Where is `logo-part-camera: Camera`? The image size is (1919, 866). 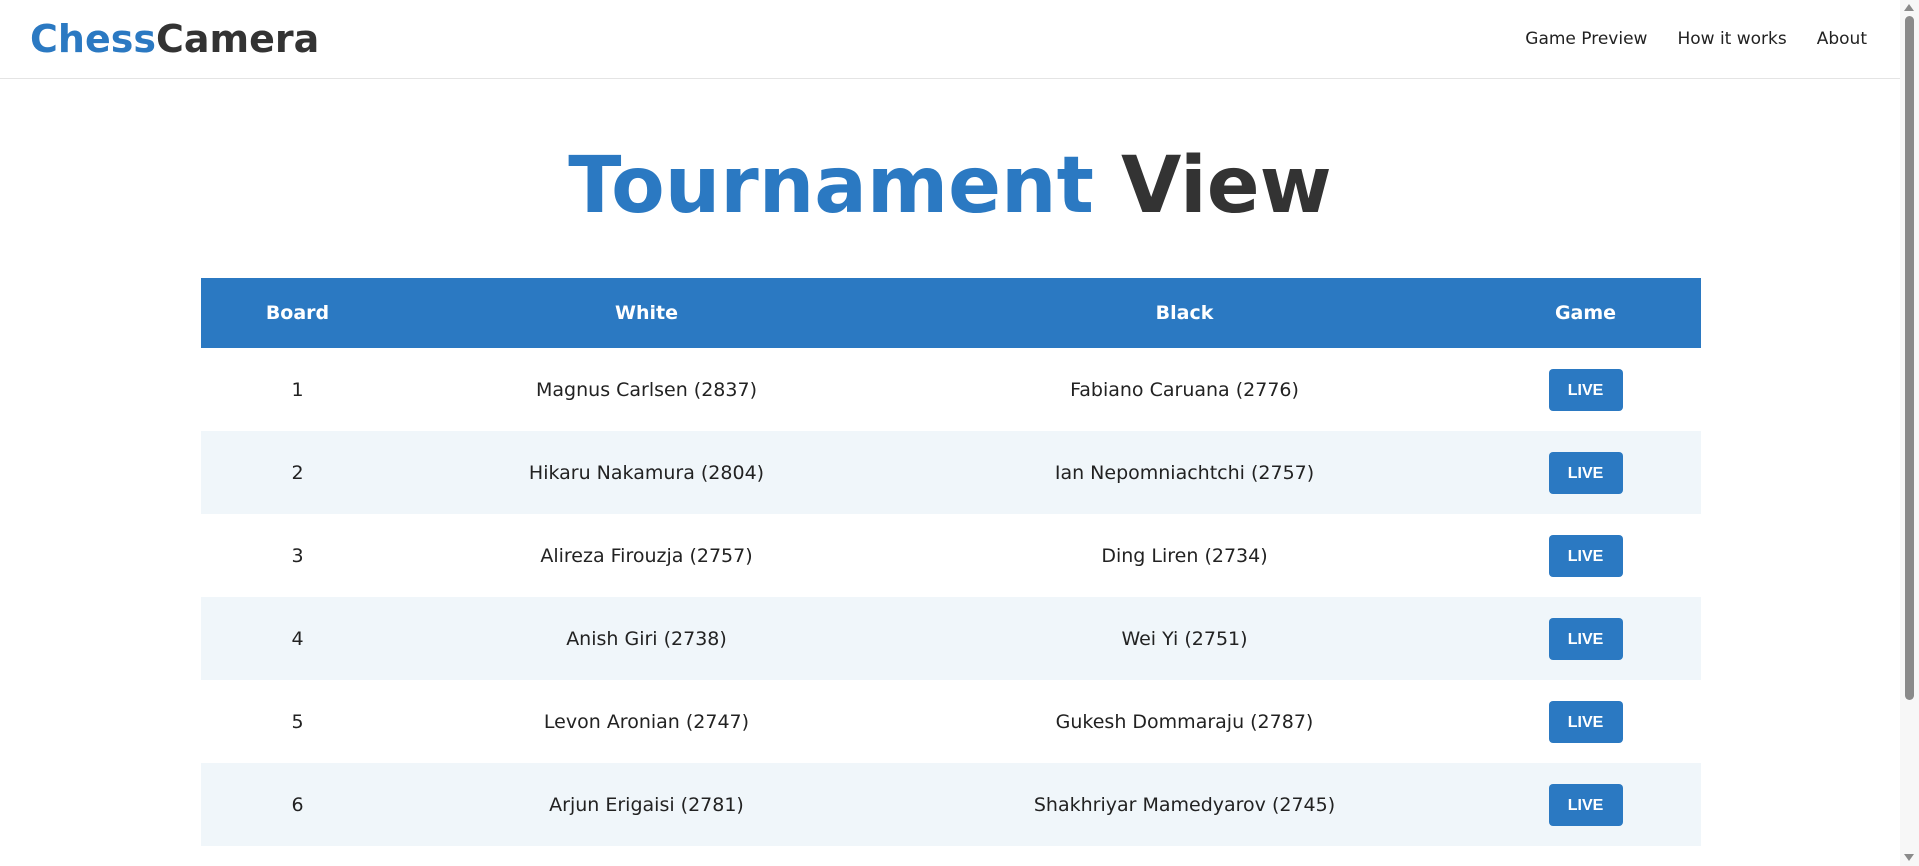
logo-part-camera: Camera is located at coordinates (237, 39).